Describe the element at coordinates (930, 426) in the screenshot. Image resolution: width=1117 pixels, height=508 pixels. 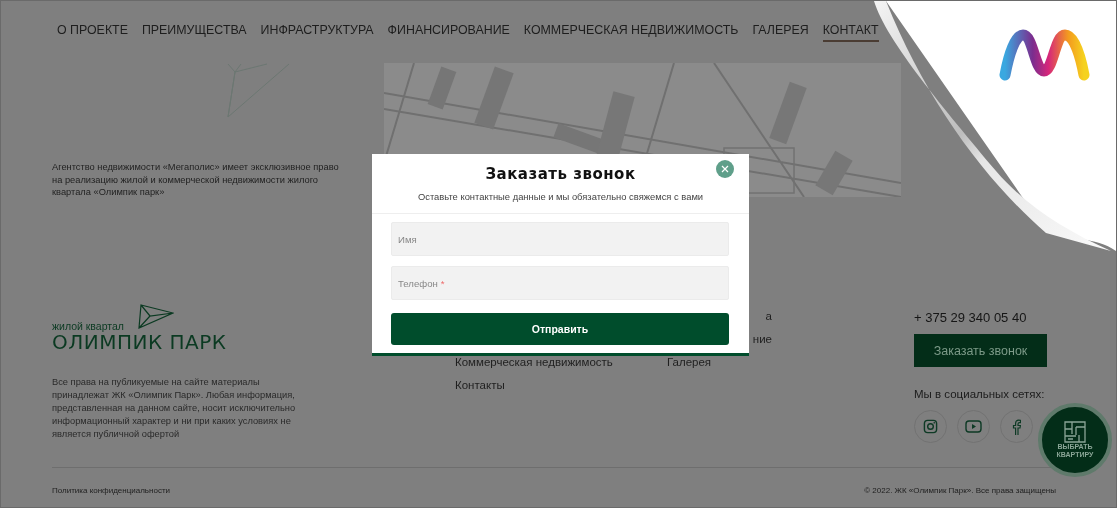
I see `instagram-icon` at that location.